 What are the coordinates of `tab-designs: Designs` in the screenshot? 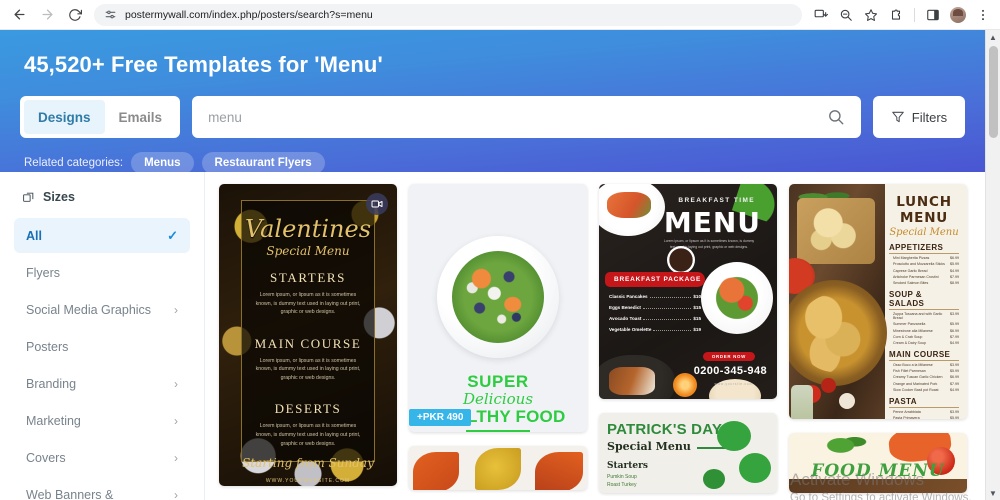 It's located at (64, 117).